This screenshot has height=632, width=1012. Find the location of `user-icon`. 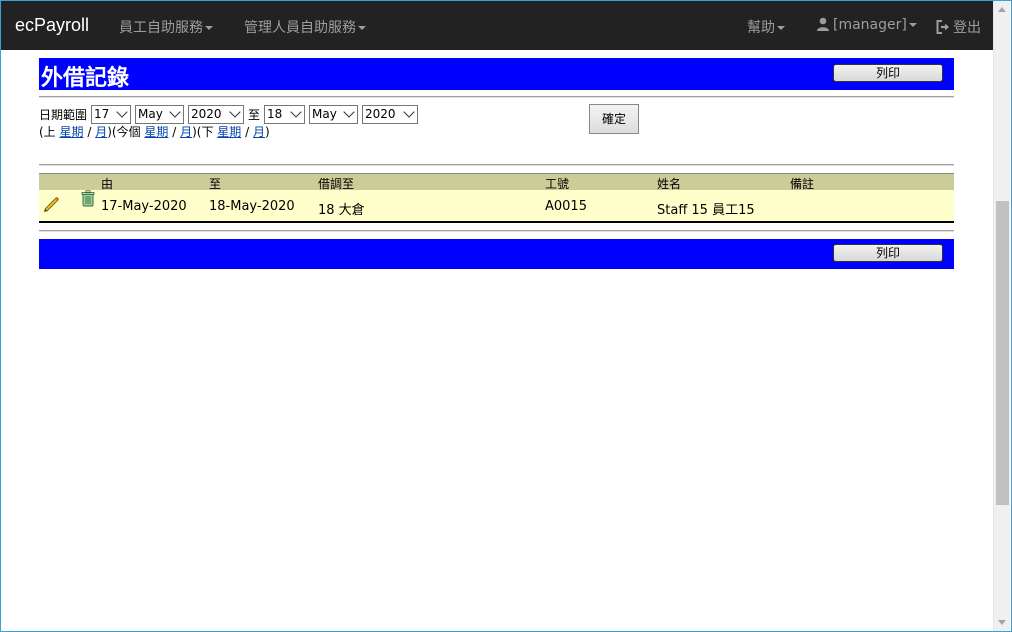

user-icon is located at coordinates (823, 24).